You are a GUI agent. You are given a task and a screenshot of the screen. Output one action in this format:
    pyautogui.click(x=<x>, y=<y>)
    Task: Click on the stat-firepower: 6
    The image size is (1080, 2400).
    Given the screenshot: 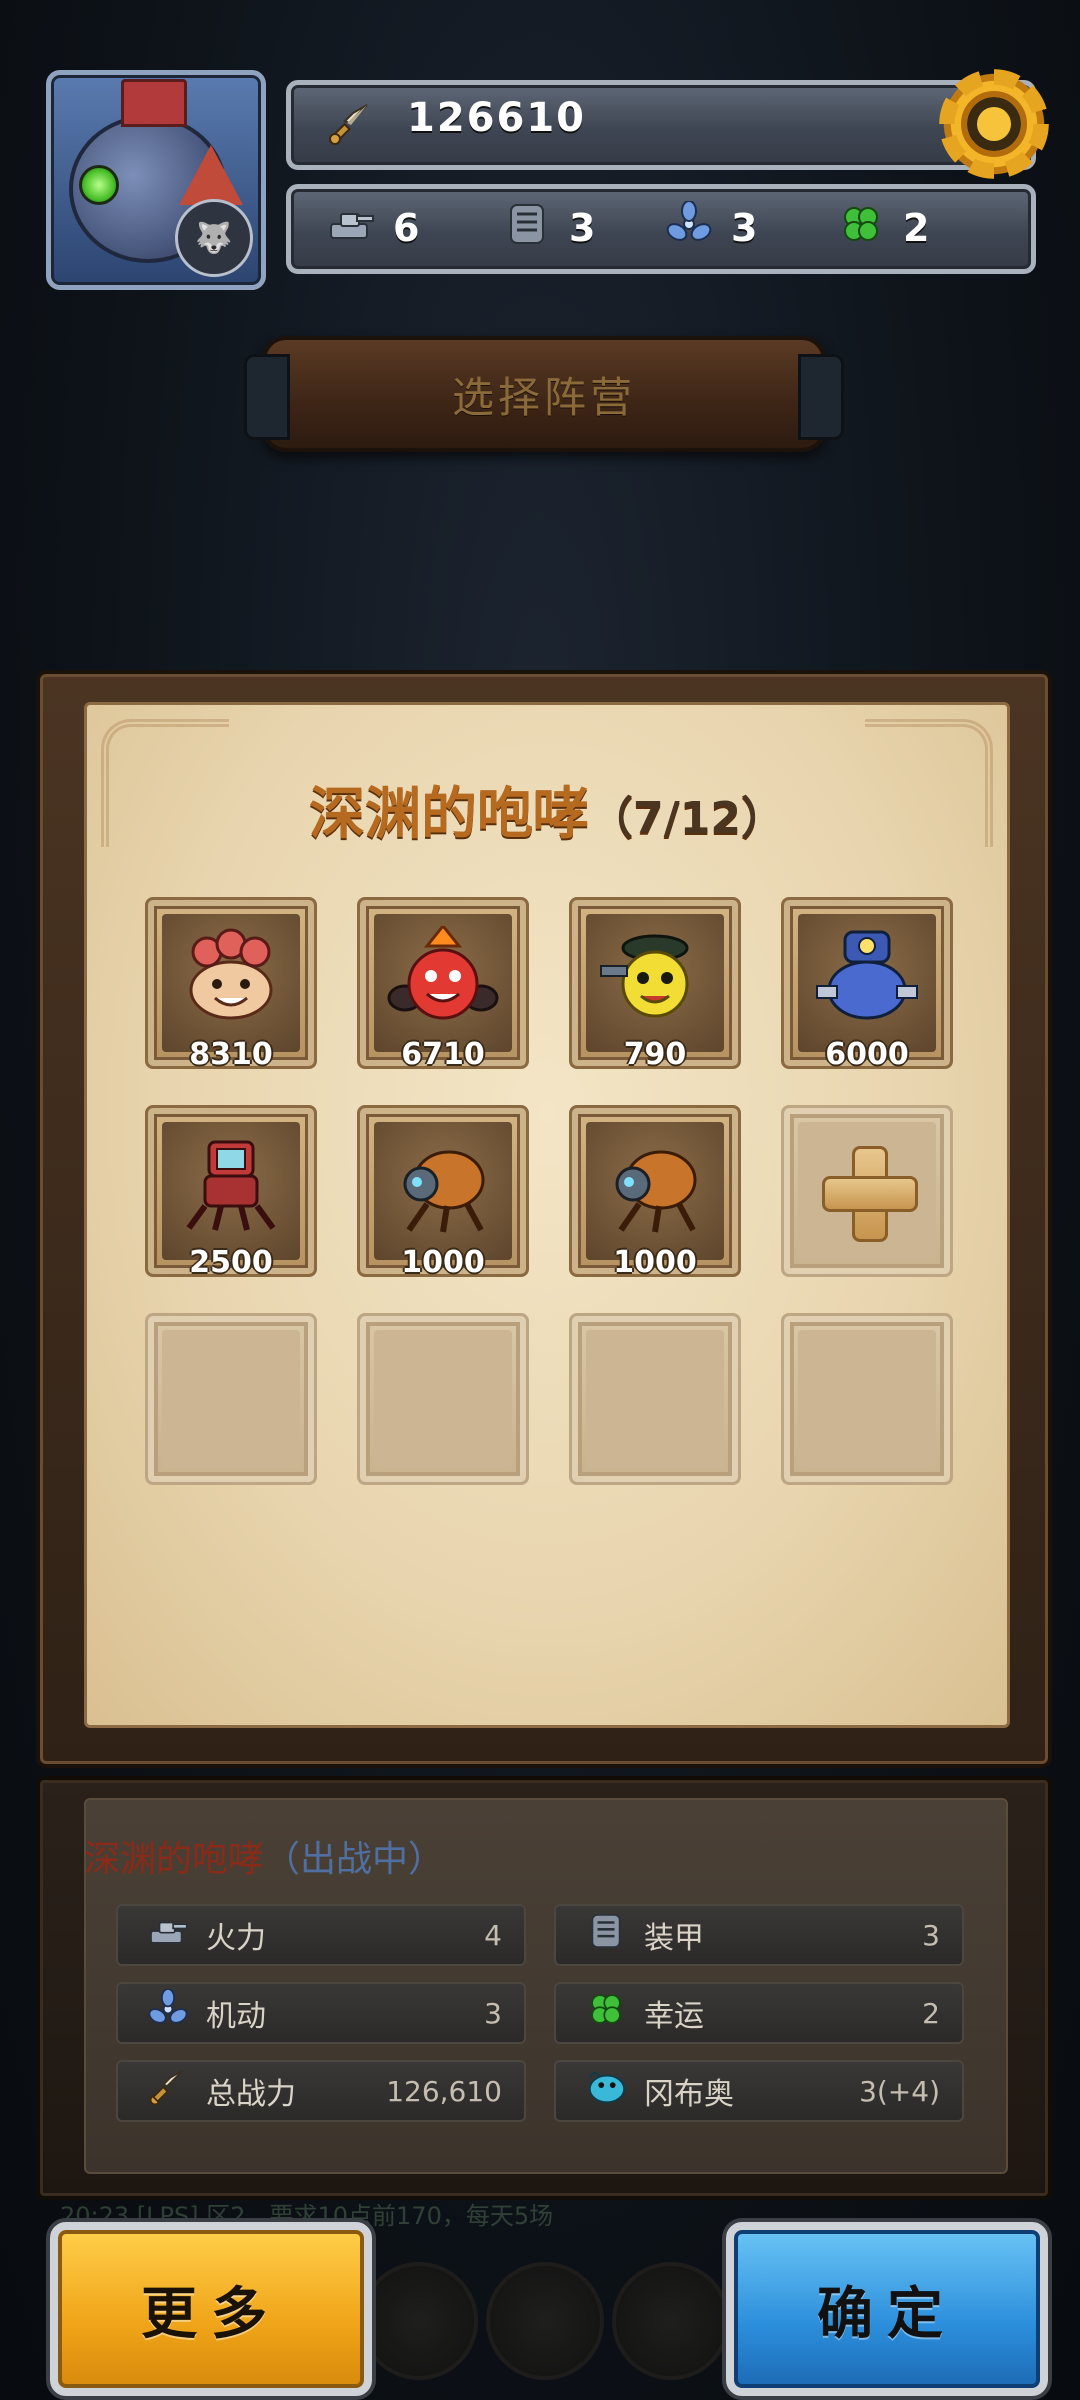 What is the action you would take?
    pyautogui.click(x=372, y=228)
    